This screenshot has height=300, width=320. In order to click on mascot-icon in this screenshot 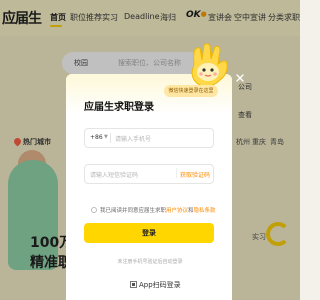, I will do `click(209, 65)`.